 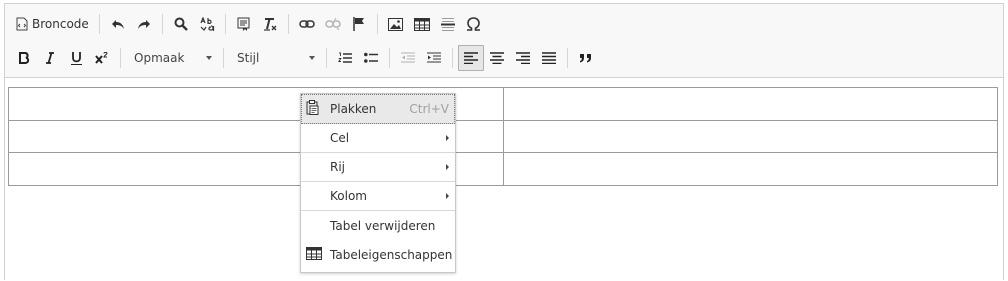 I want to click on toolbar-row-2: Opmaak Stijl, so click(x=305, y=58).